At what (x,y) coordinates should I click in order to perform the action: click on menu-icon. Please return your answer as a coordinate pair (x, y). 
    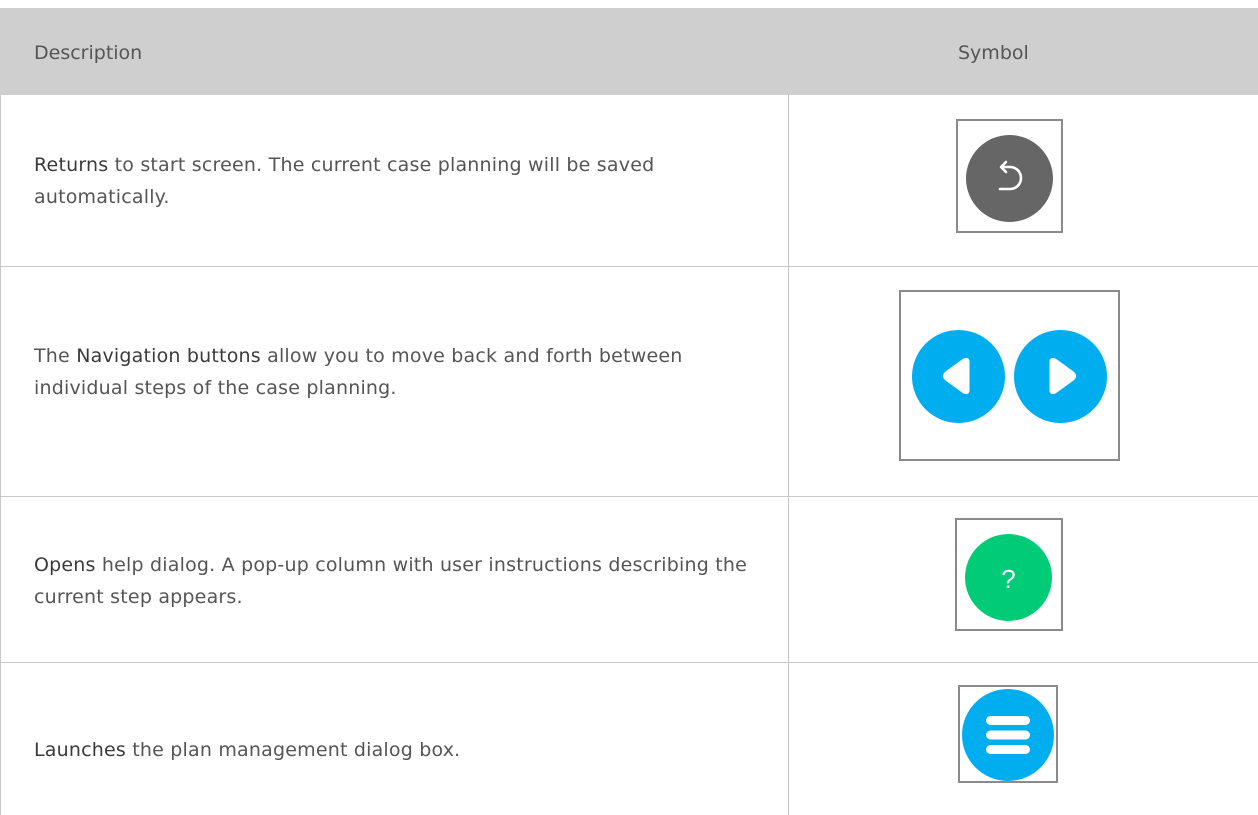
    Looking at the image, I should click on (1008, 735).